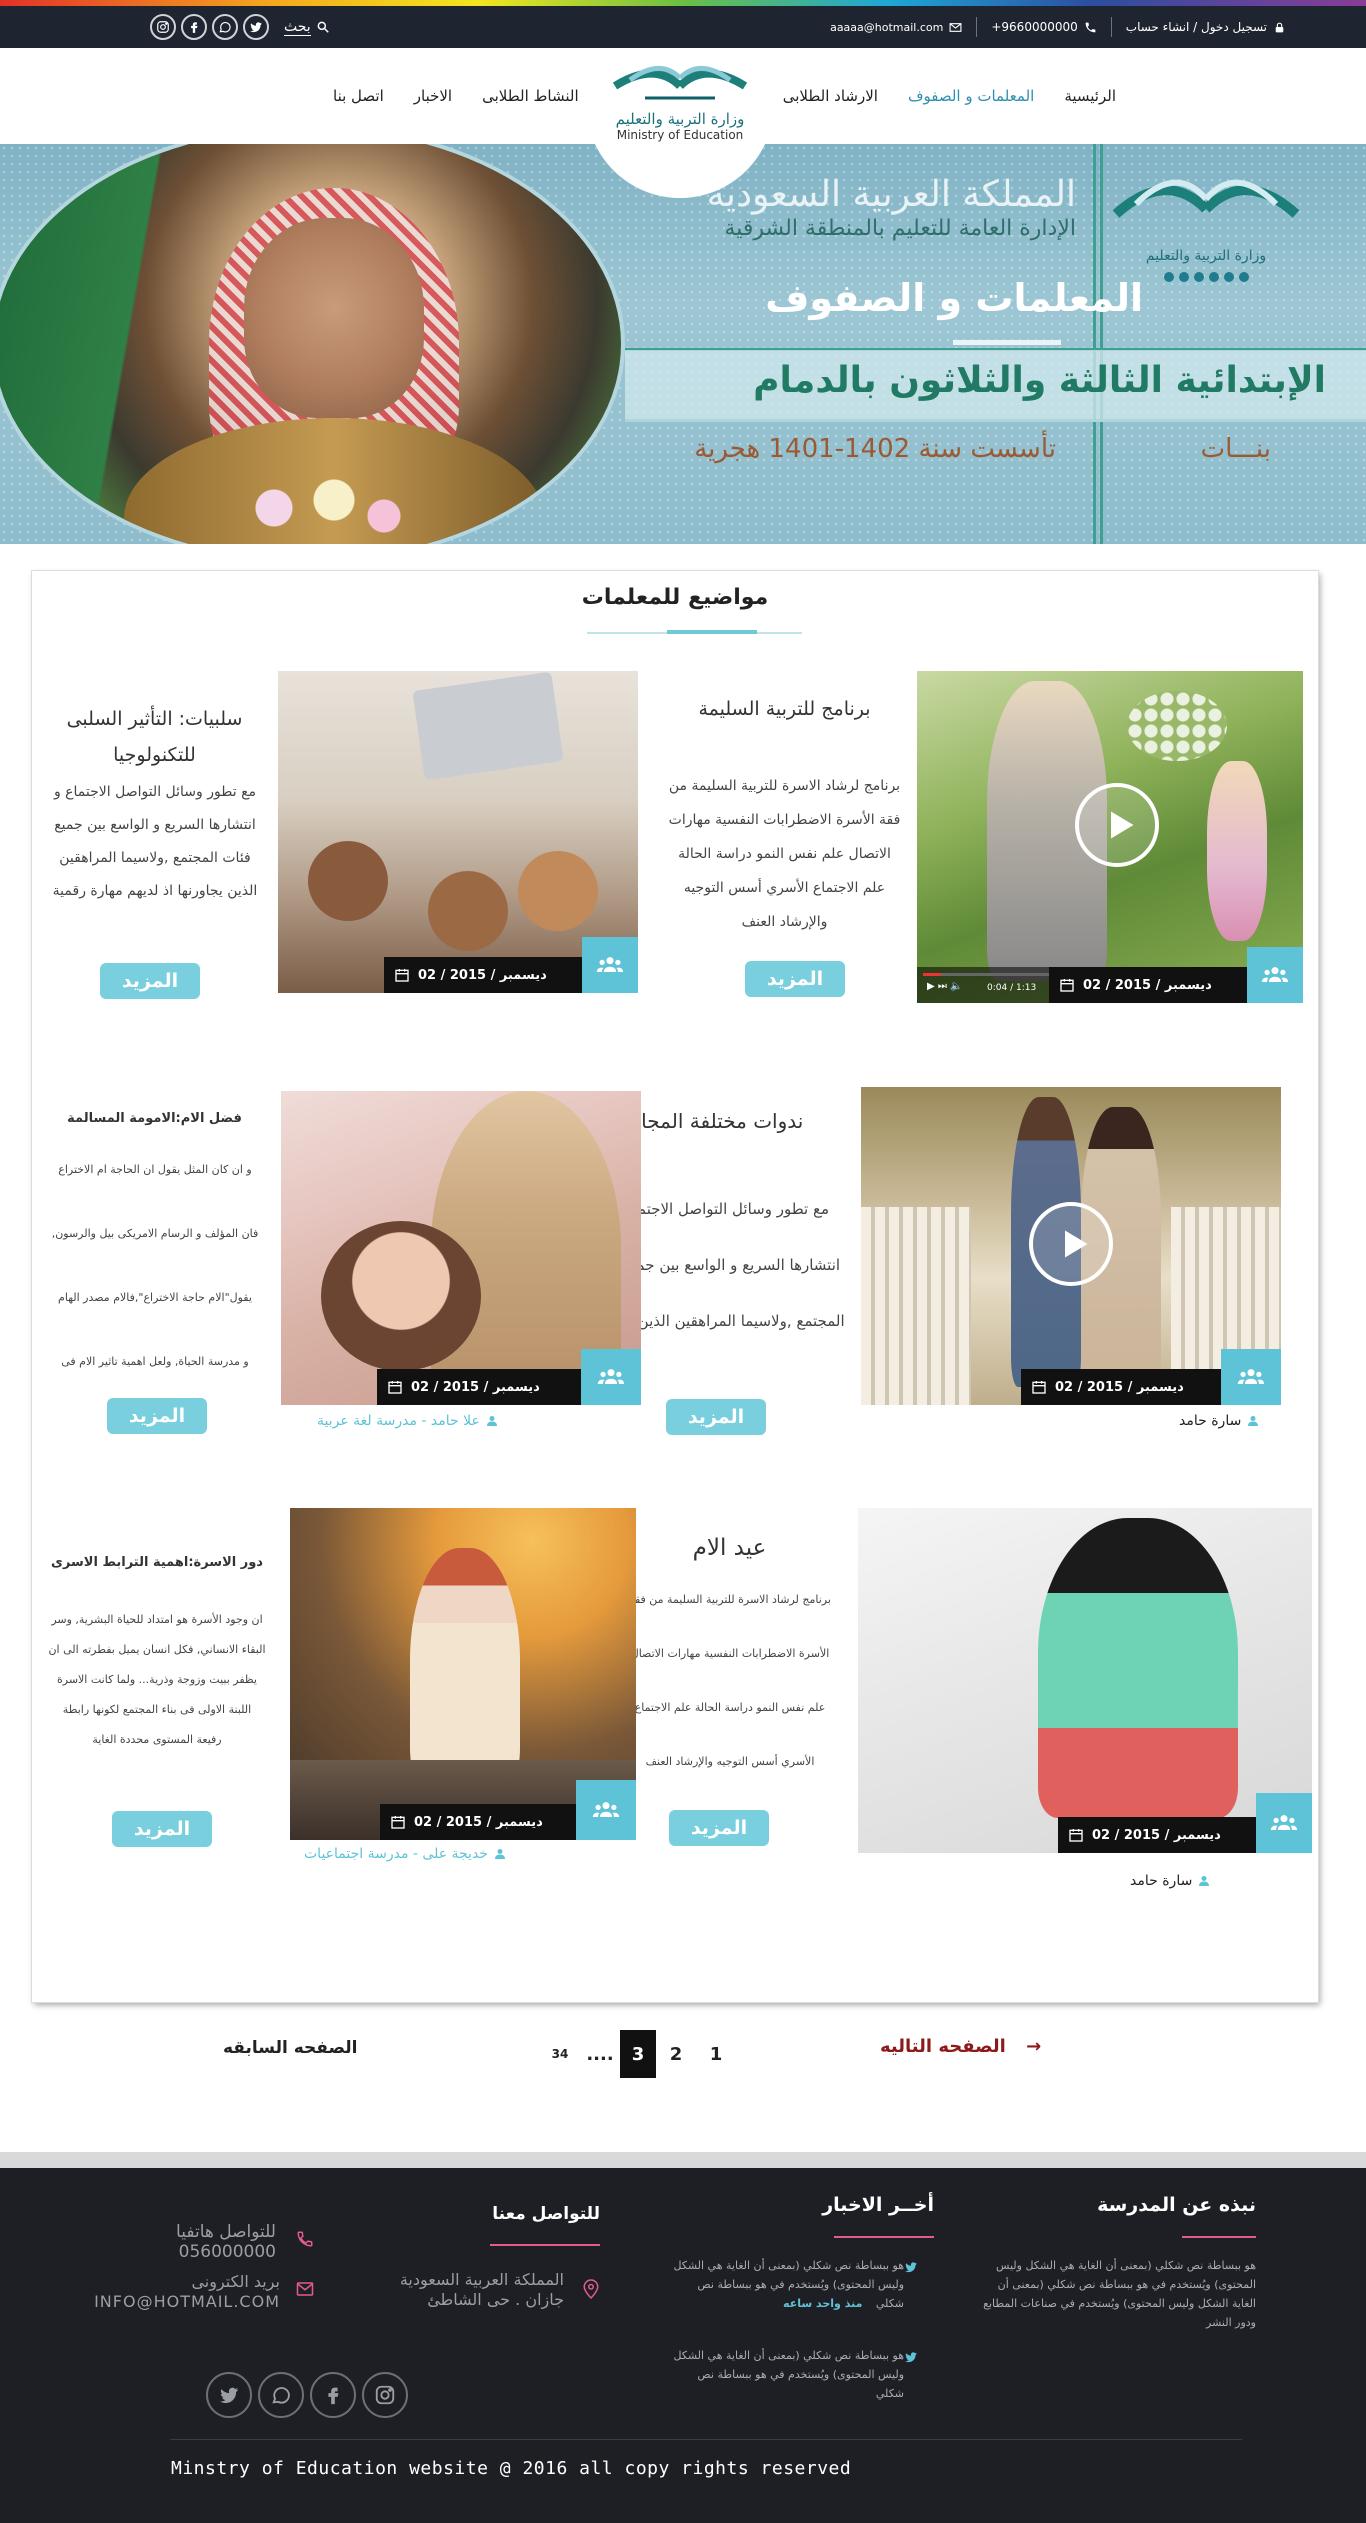  I want to click on directorate-title: الإدارة العامة للتعليم بالمنطقة الشرقية, so click(900, 228).